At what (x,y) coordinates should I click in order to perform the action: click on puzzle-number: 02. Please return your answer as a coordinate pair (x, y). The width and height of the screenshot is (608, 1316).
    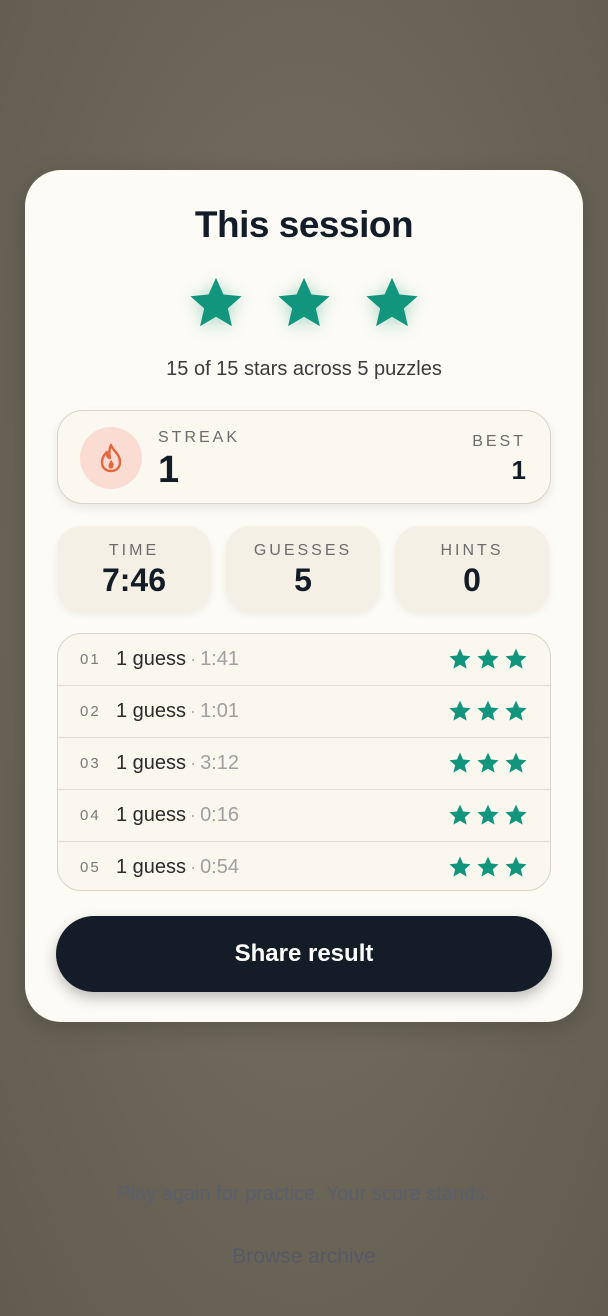
    Looking at the image, I should click on (90, 711).